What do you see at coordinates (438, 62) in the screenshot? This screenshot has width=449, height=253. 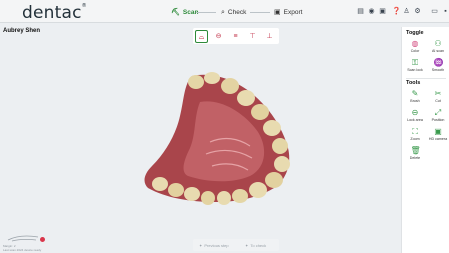 I see `smooth-icon: ♒` at bounding box center [438, 62].